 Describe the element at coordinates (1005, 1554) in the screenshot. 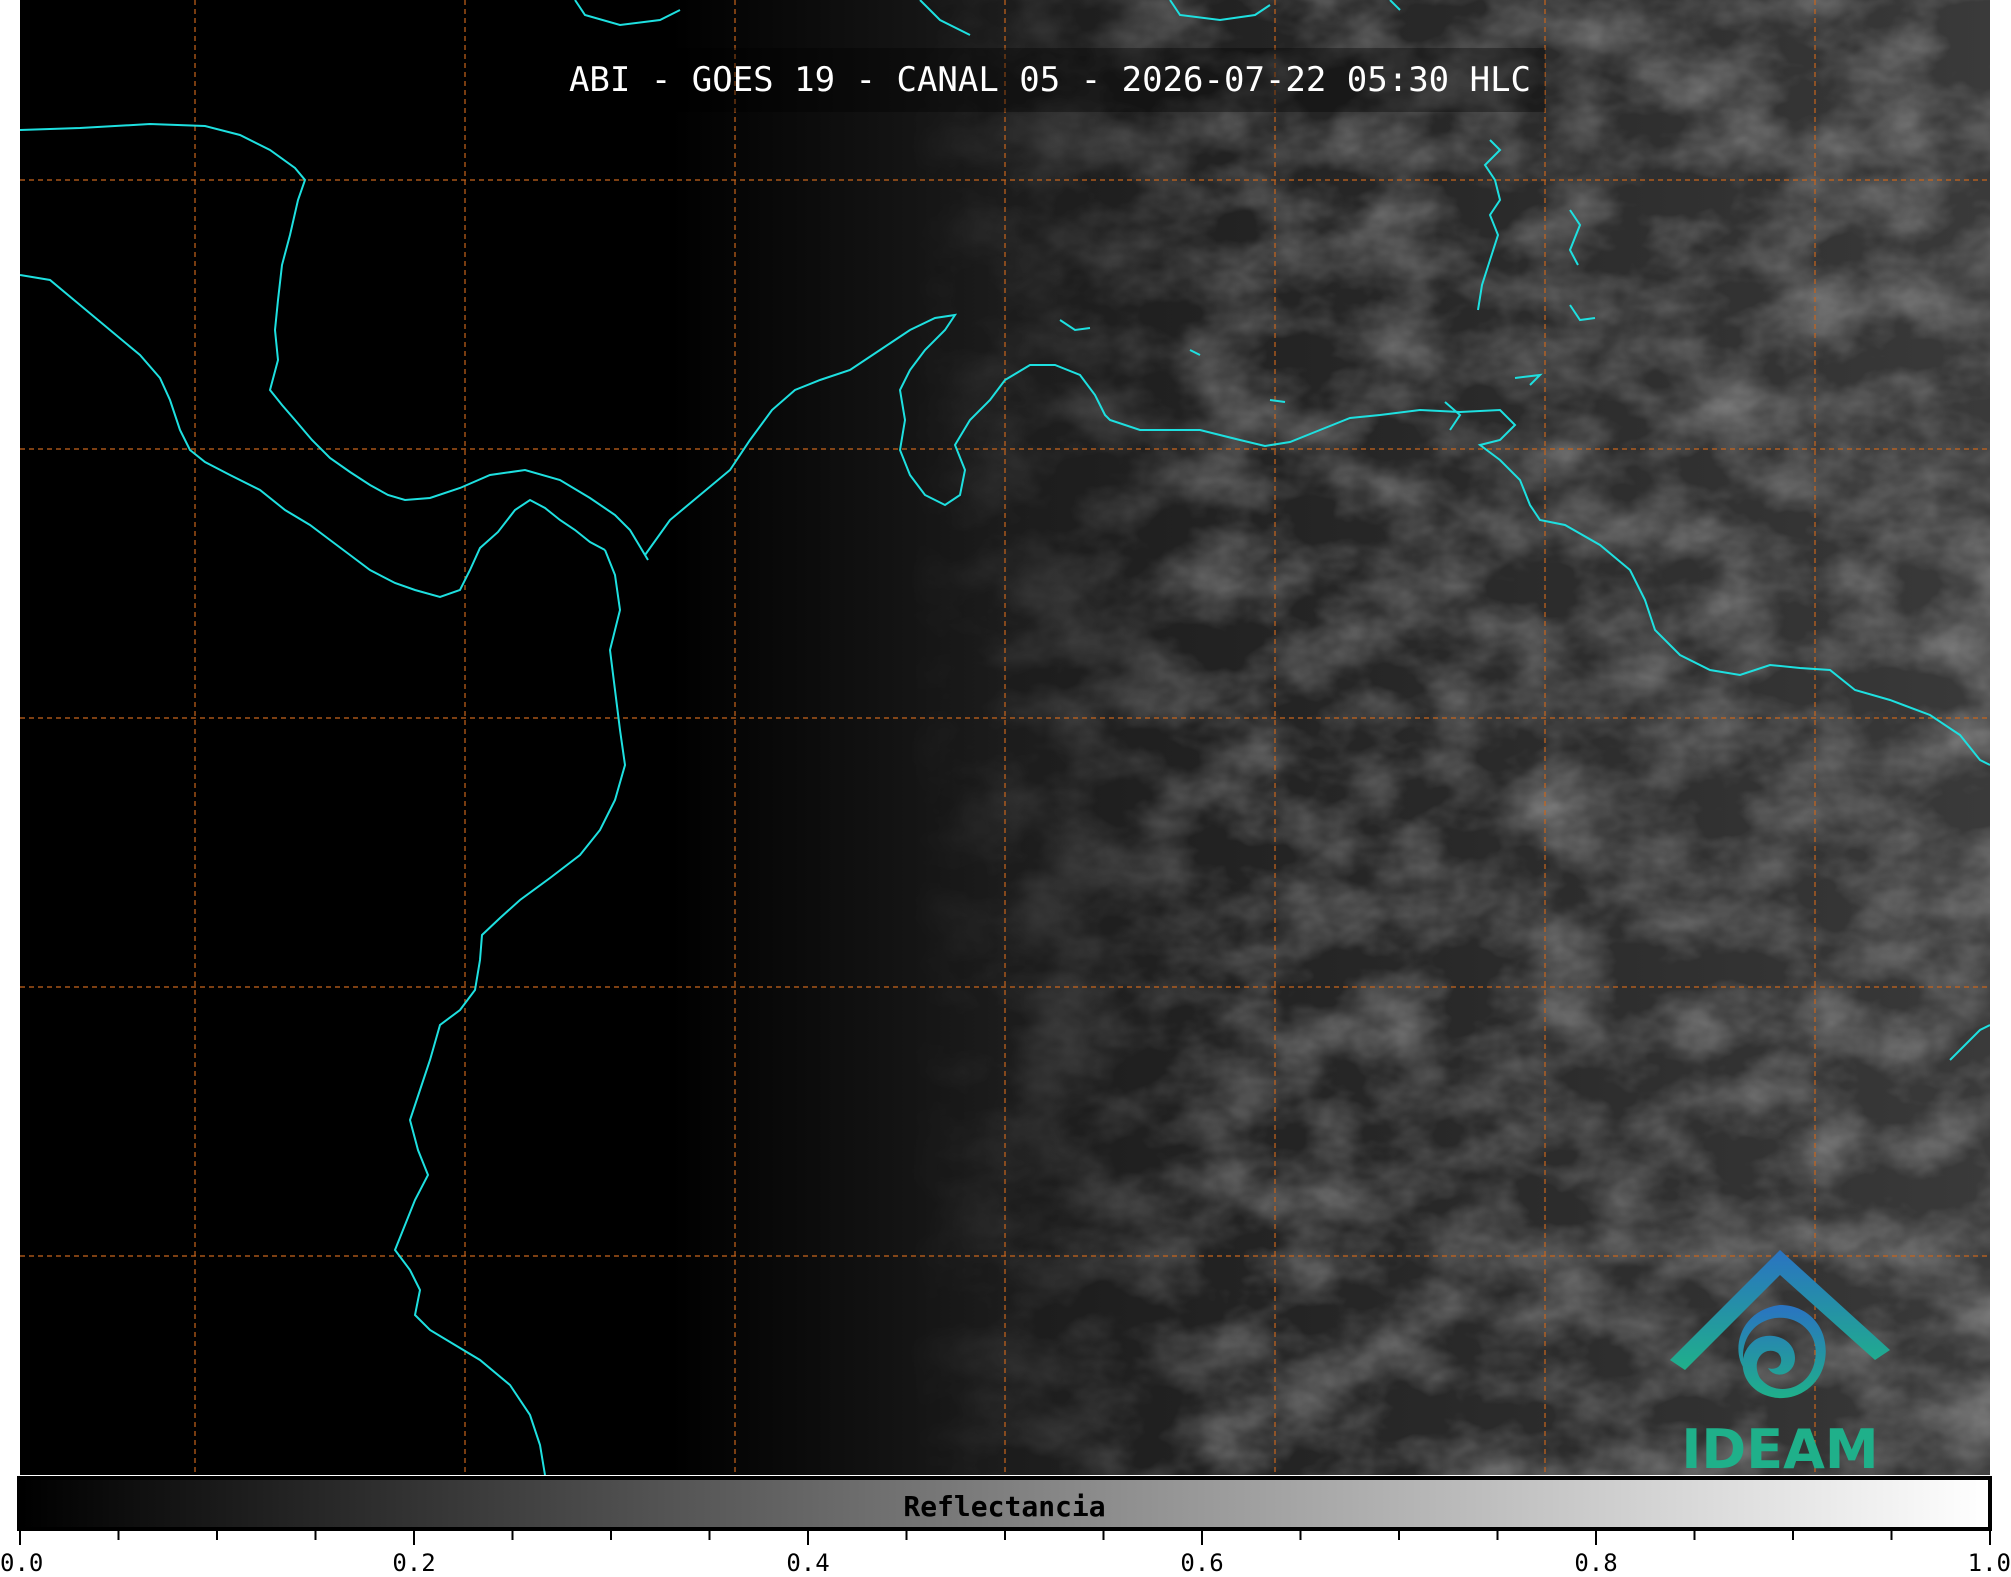

I see `colorbar-axis: 0.0 0.2 0.4 0.6 0.8 1.0` at that location.